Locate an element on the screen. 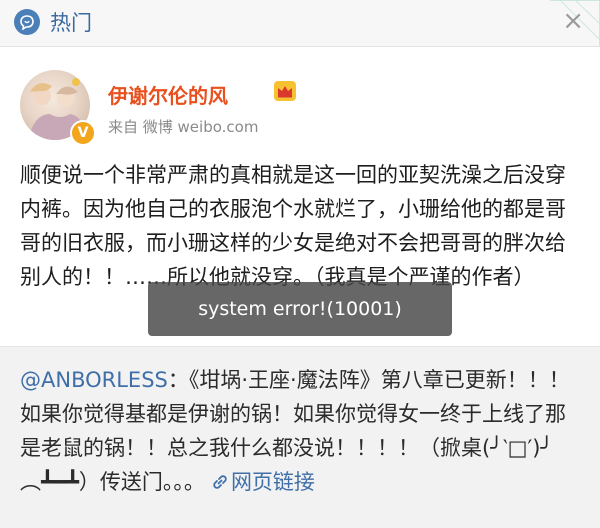 Image resolution: width=600 pixels, height=528 pixels. post-source: 来自 微博 weibo.com is located at coordinates (183, 127).